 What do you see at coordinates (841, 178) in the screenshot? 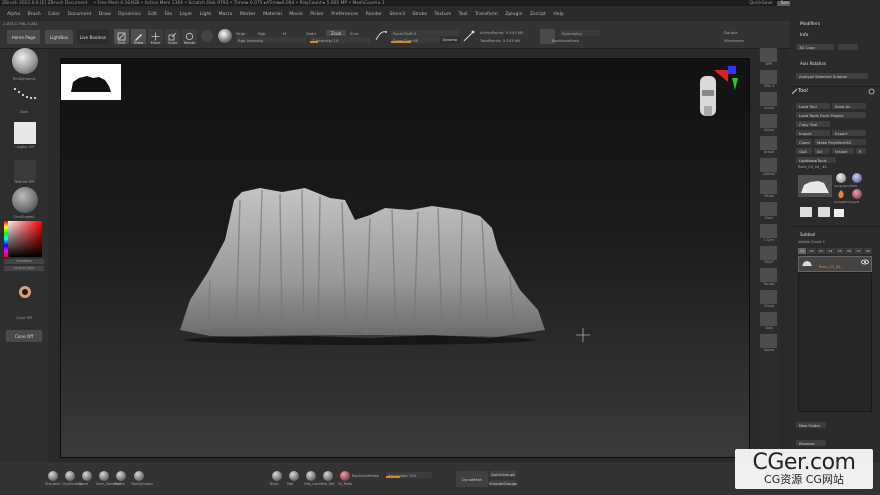
I see `sphere-inflat-thumbnail` at bounding box center [841, 178].